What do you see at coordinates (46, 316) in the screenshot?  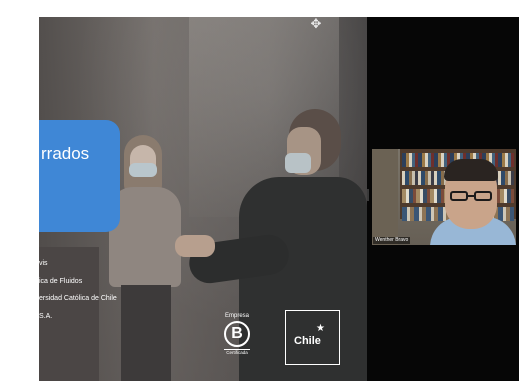 I see `credit-line: S.A.` at bounding box center [46, 316].